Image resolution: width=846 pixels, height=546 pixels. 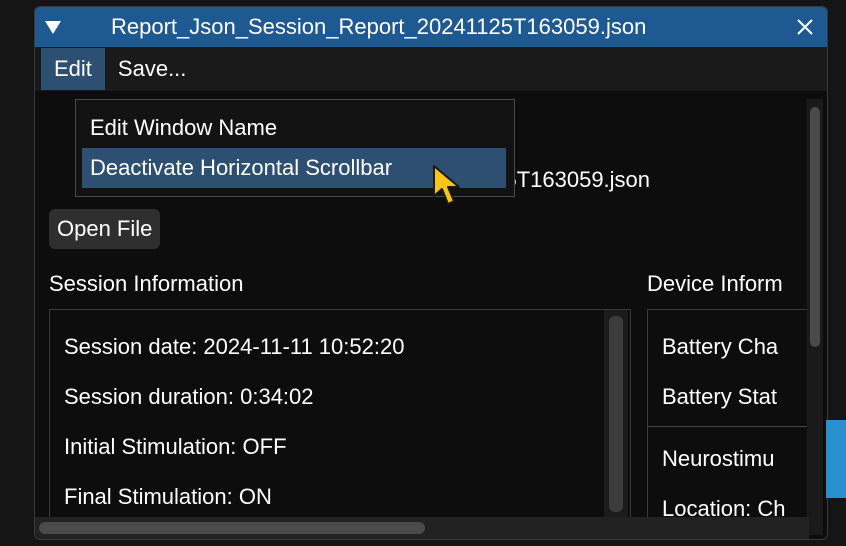 What do you see at coordinates (232, 528) in the screenshot?
I see `horizontal-scroll-thumb` at bounding box center [232, 528].